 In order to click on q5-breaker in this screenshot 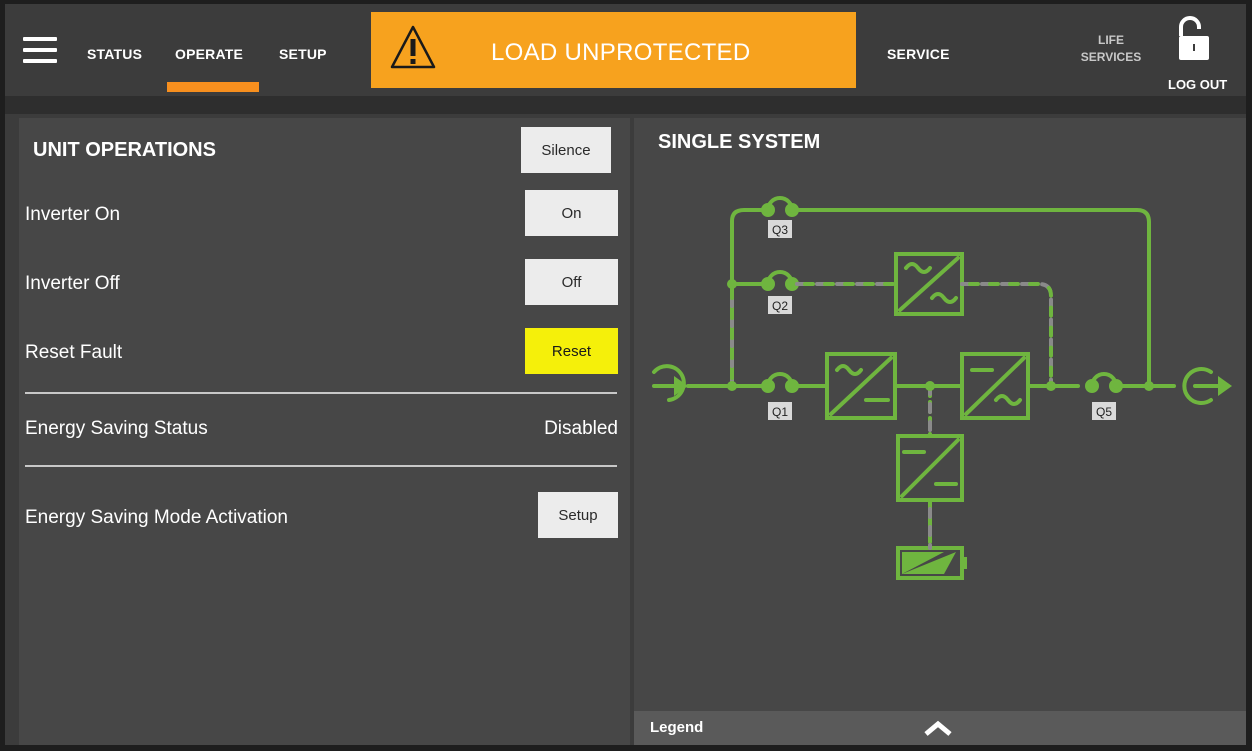, I will do `click(1104, 382)`.